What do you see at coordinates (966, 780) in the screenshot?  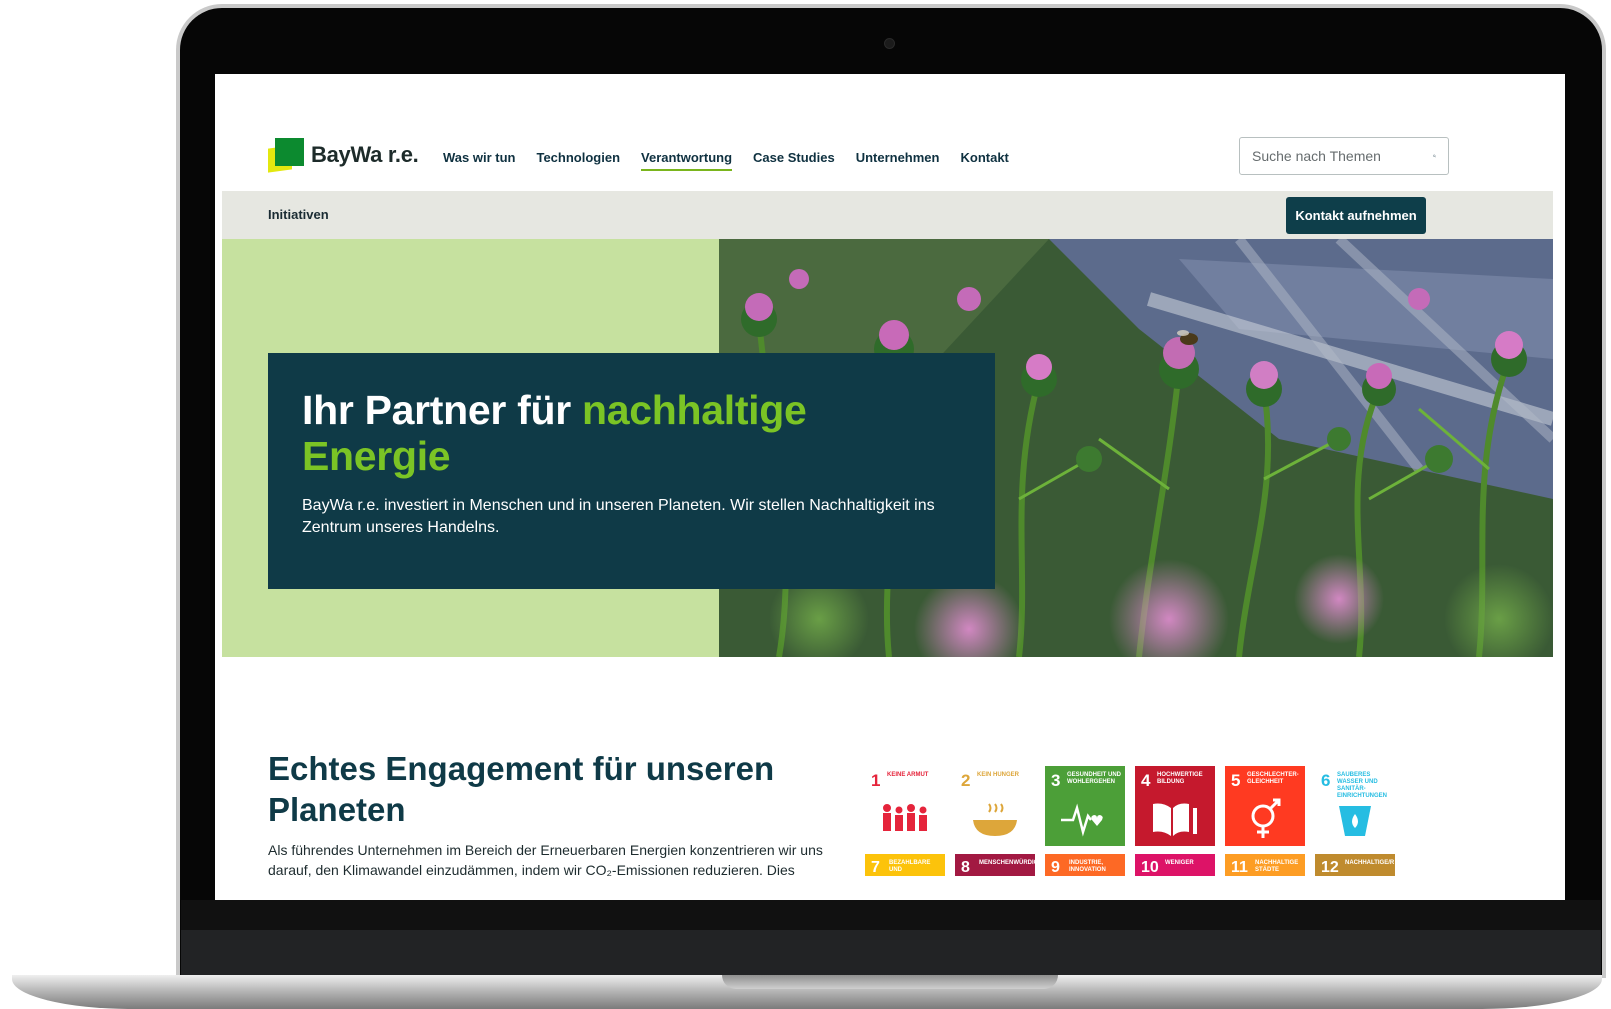 I see `sdg-number: 2` at bounding box center [966, 780].